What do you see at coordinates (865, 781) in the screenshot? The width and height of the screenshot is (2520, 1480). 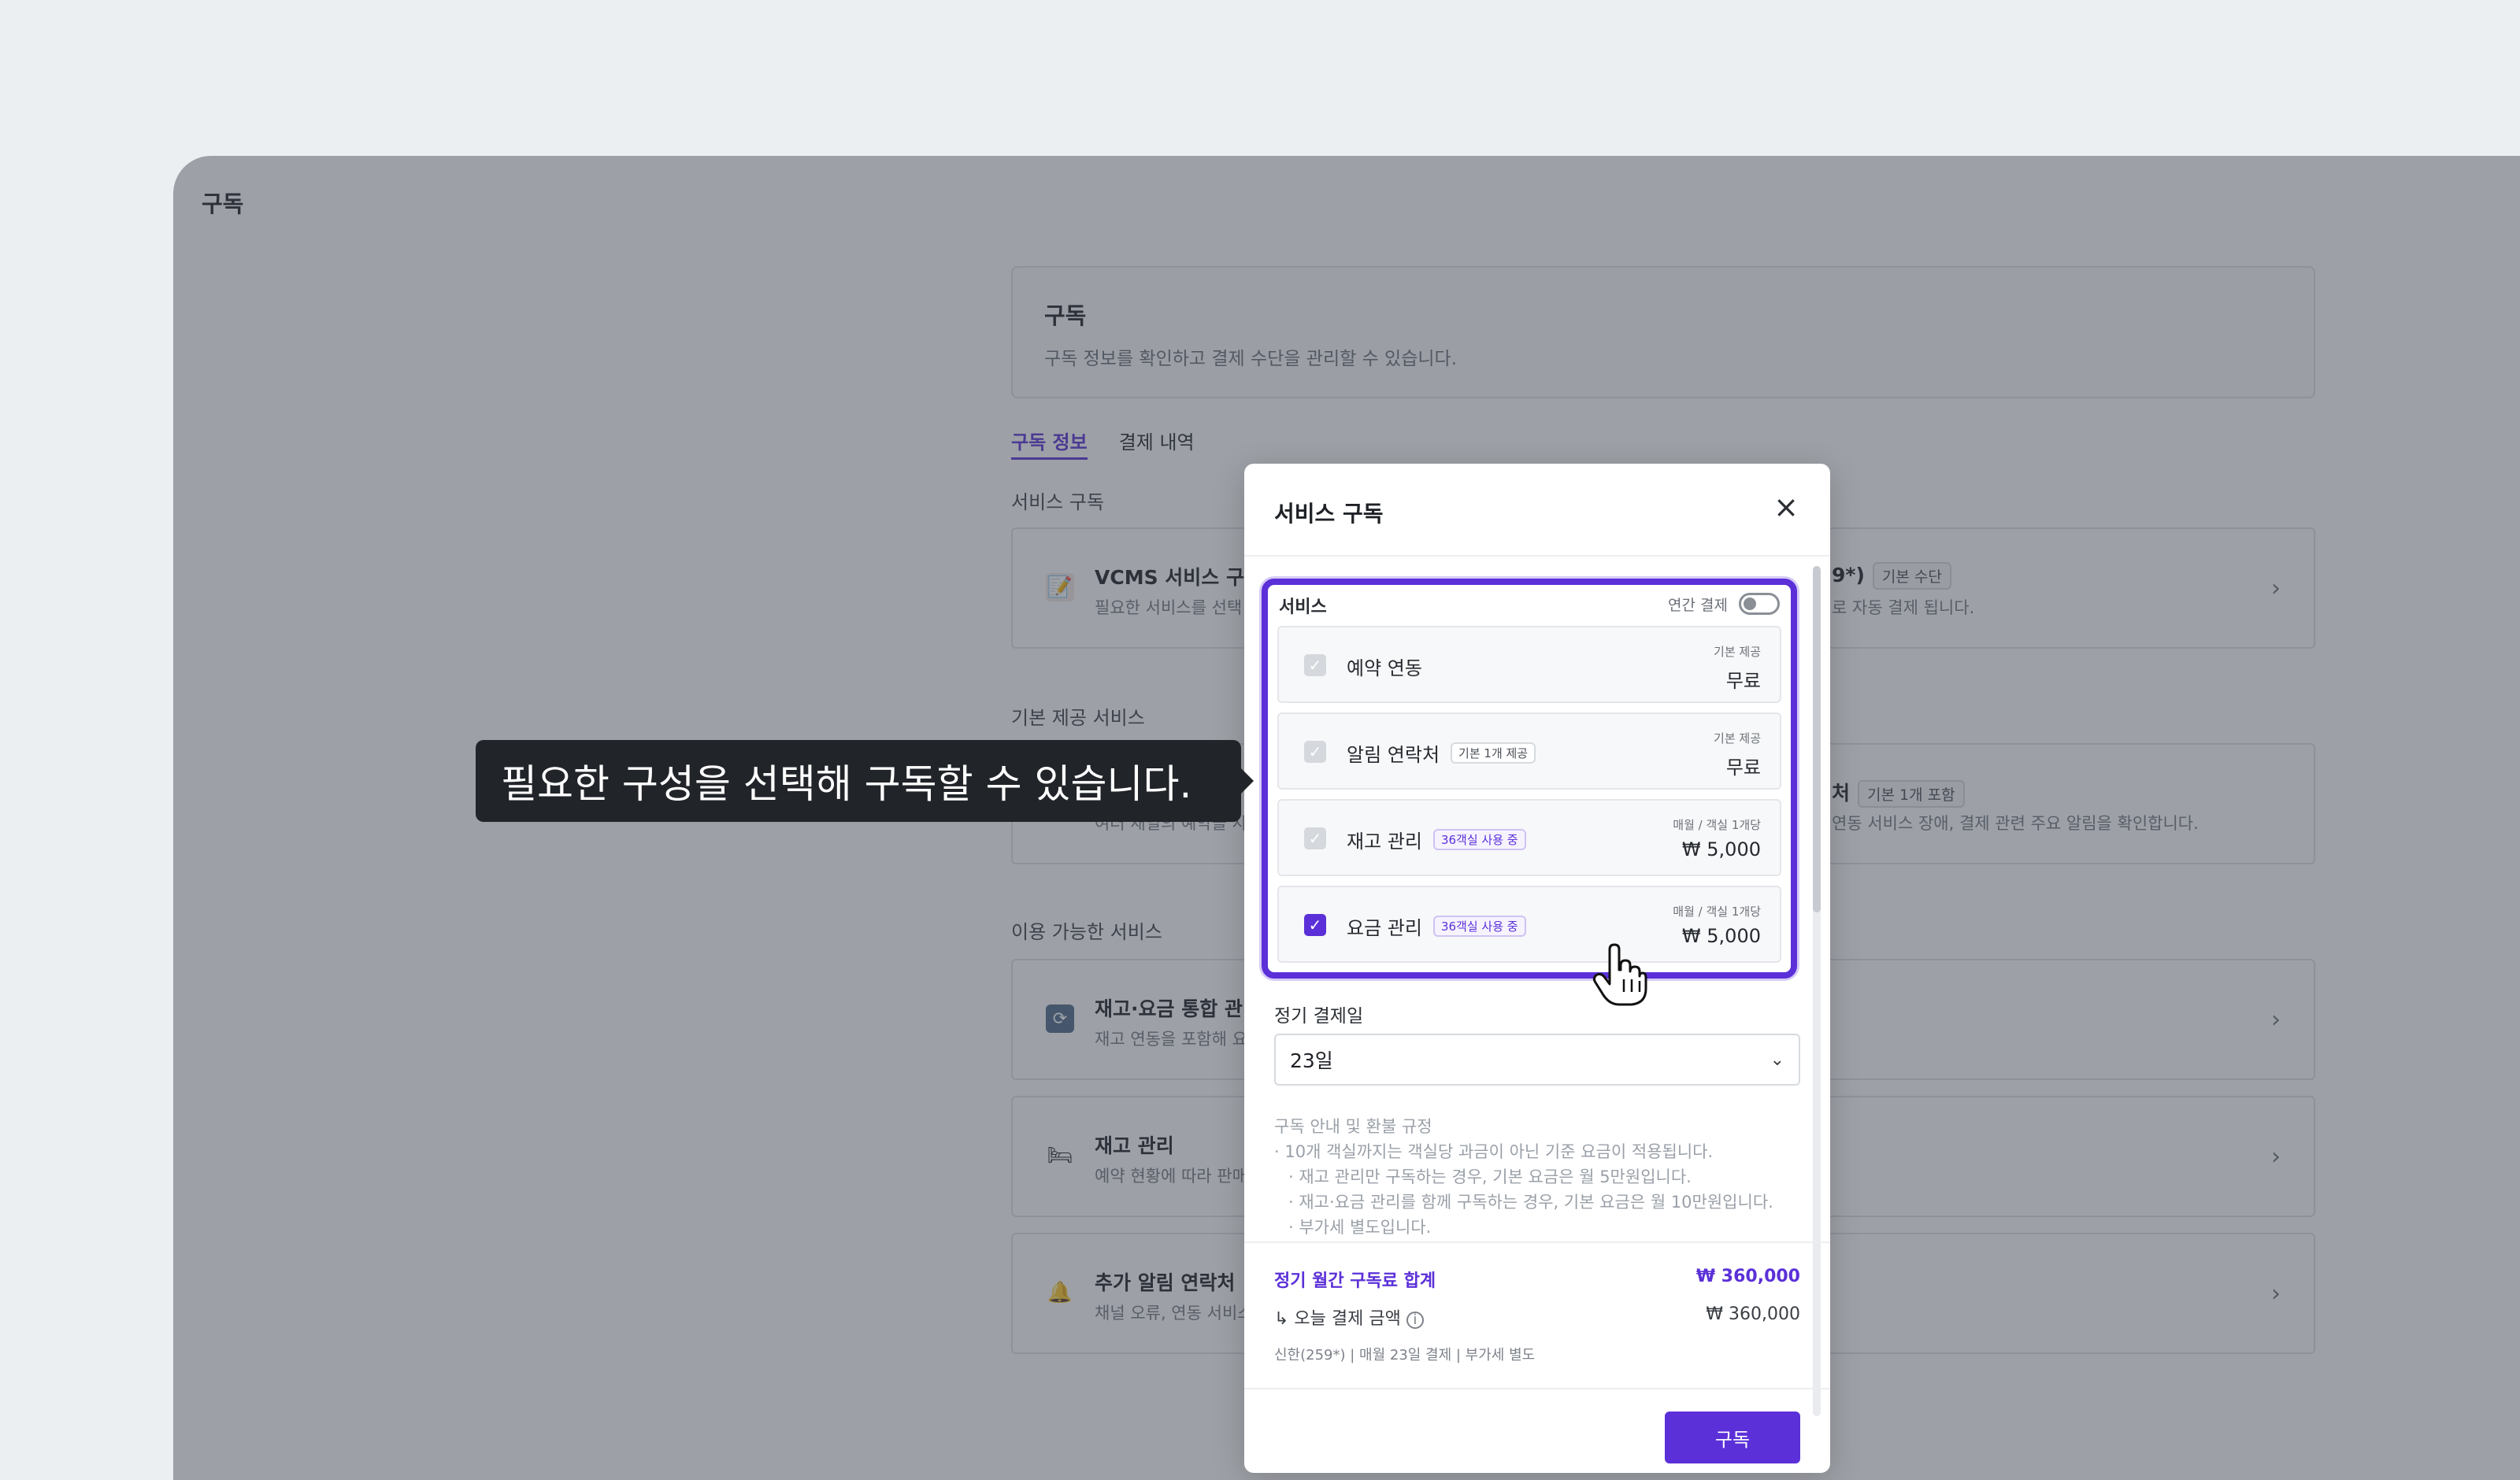 I see `guide-tooltip: 필요한 구성을 선택해 구독할 수 있습니다.` at bounding box center [865, 781].